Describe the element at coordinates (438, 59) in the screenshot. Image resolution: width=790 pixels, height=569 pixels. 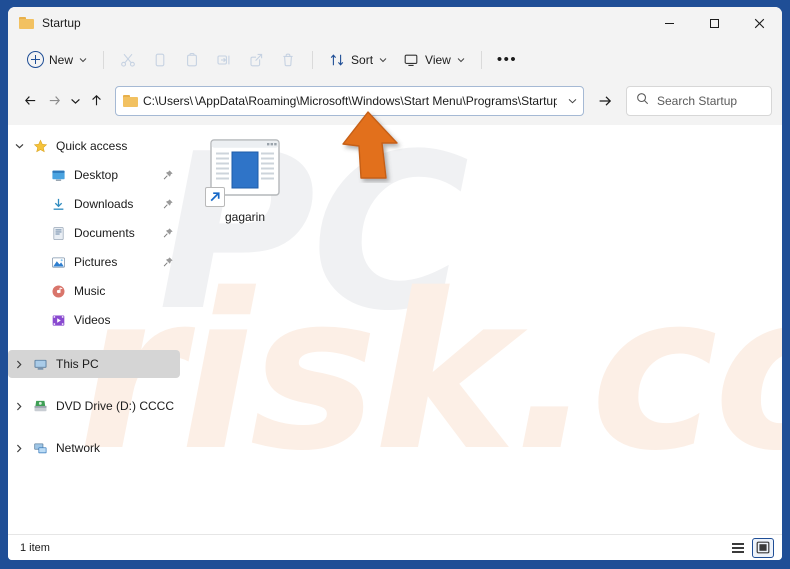
I see `view-button-label: View` at that location.